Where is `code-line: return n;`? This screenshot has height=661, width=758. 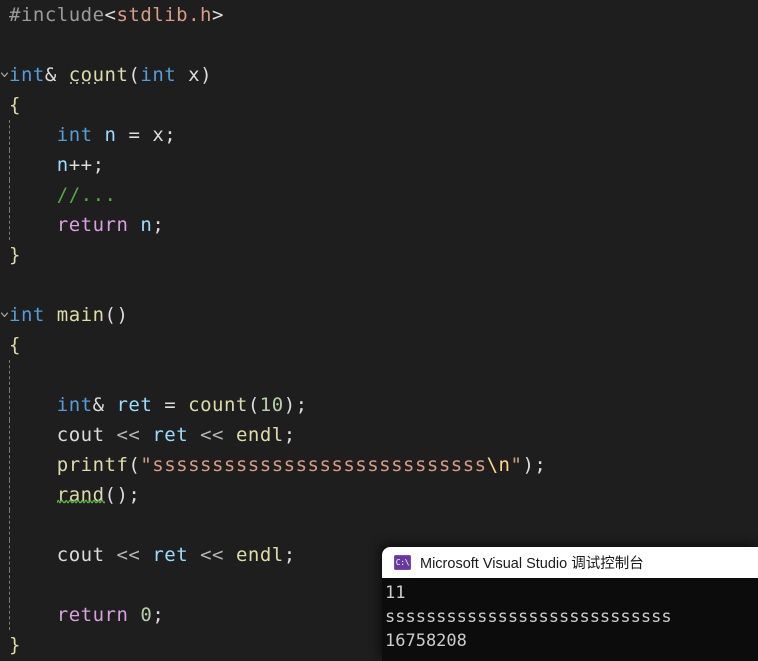
code-line: return n; is located at coordinates (379, 225).